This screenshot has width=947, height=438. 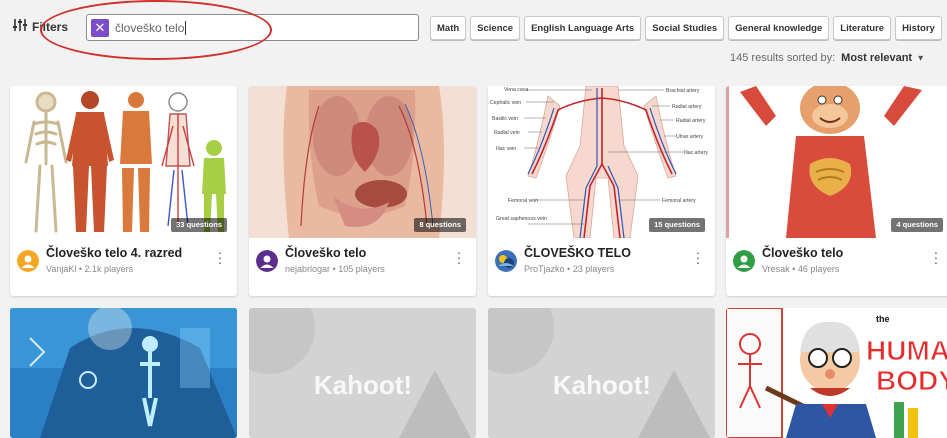 I want to click on question-count-badge: 4 questions, so click(x=917, y=225).